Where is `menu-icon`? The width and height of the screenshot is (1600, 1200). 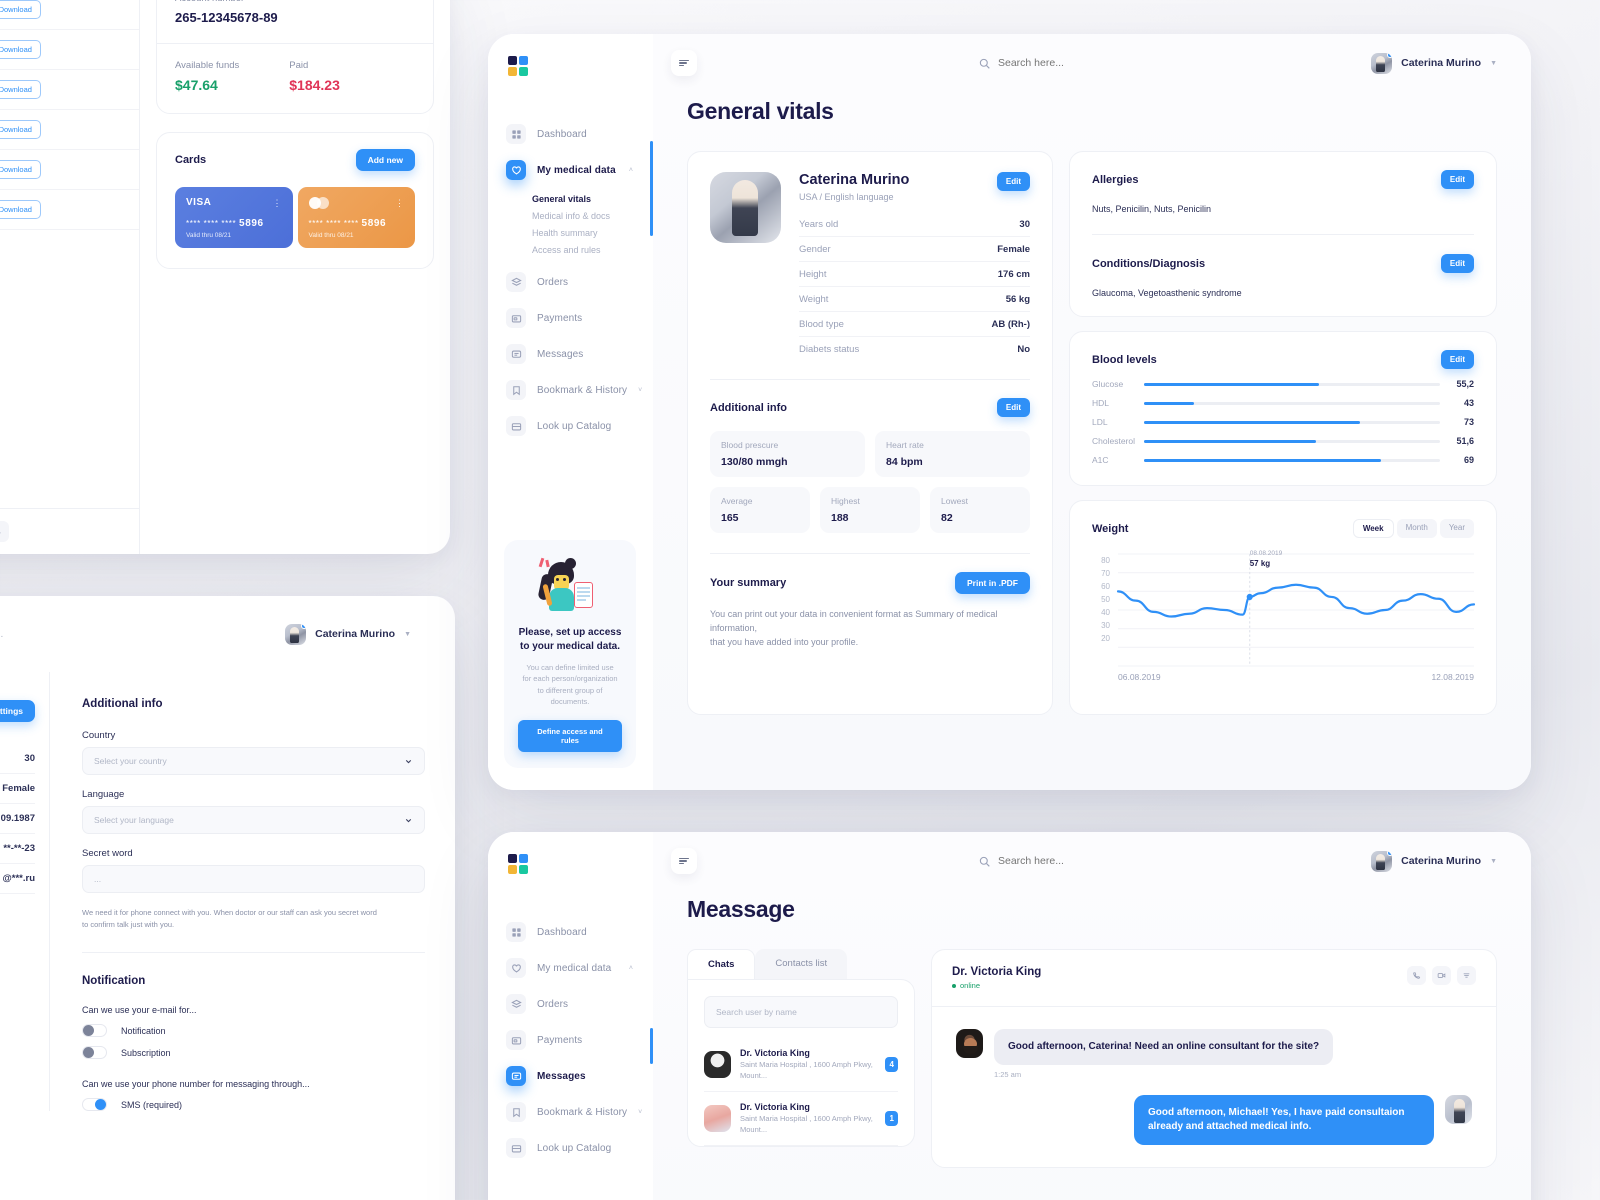 menu-icon is located at coordinates (1466, 975).